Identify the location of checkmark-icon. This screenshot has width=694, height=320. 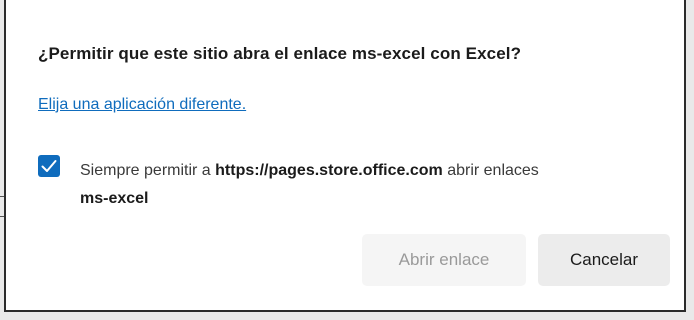
(49, 166).